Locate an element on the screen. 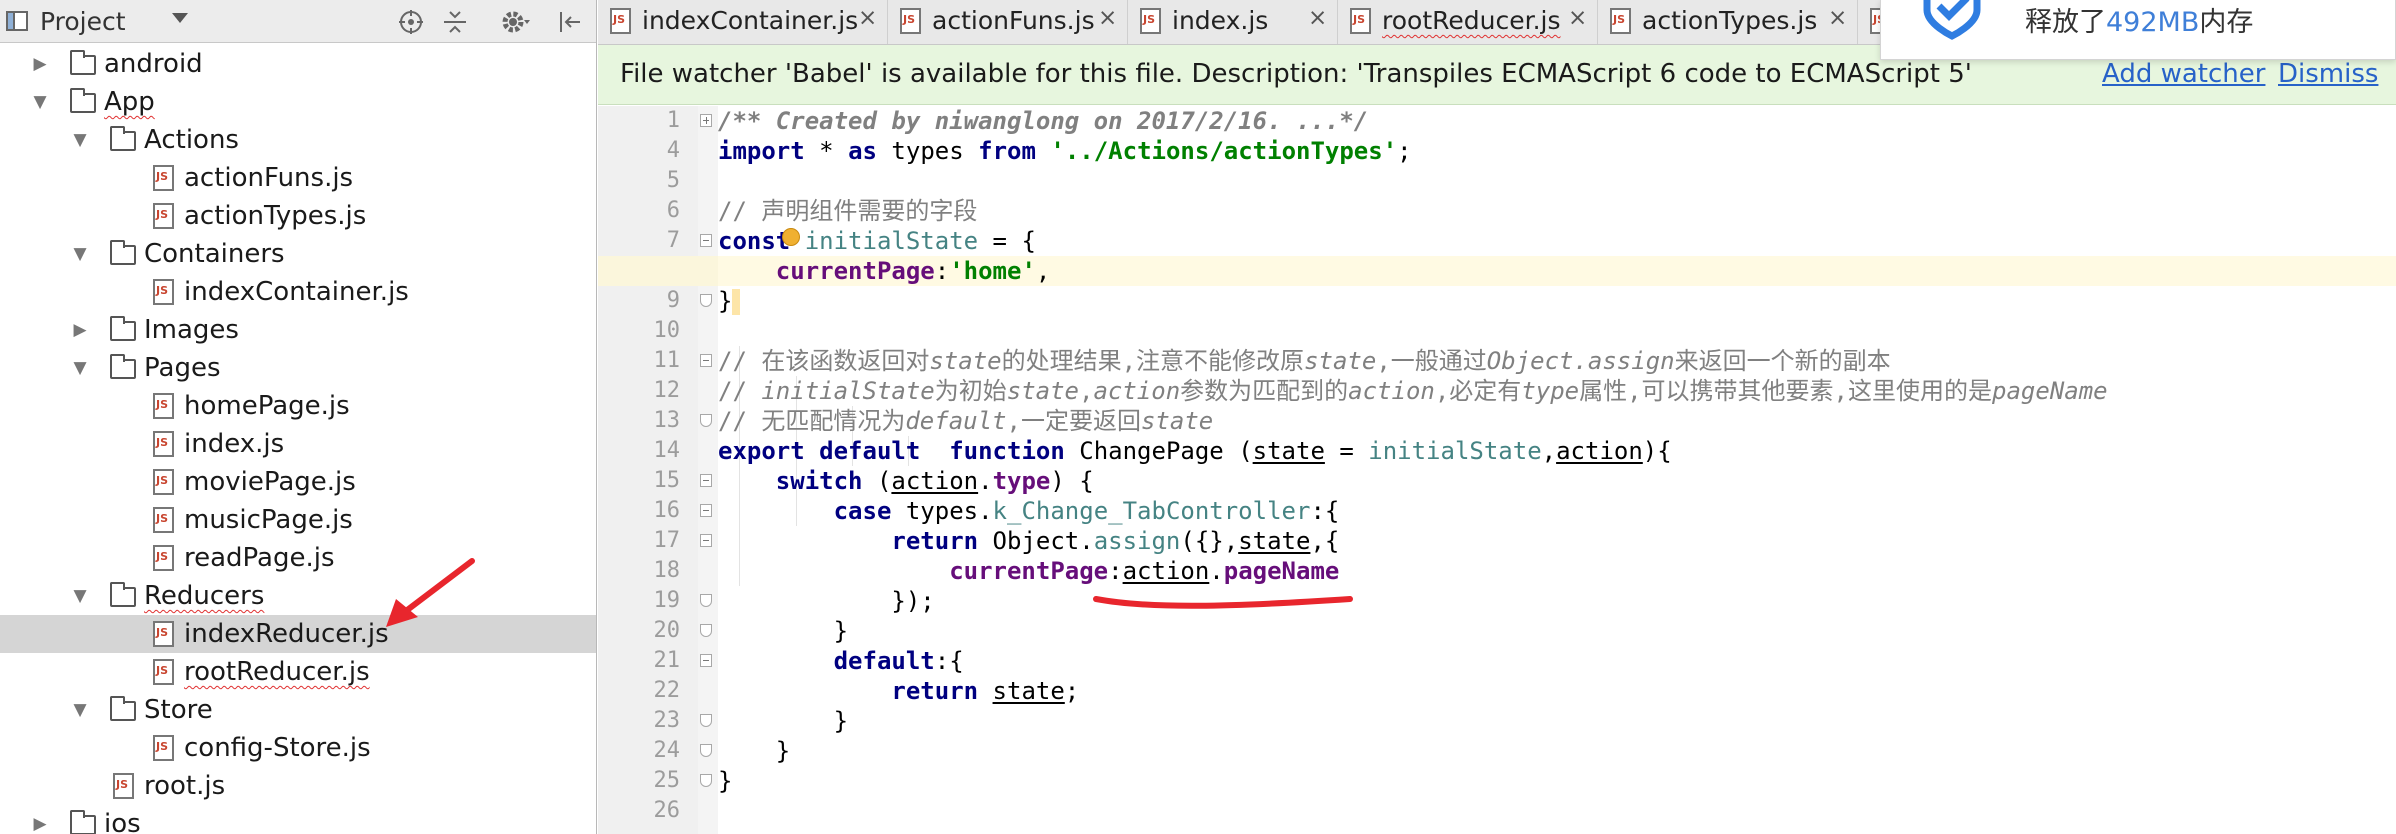  tree-item: ▶ android is located at coordinates (298, 64).